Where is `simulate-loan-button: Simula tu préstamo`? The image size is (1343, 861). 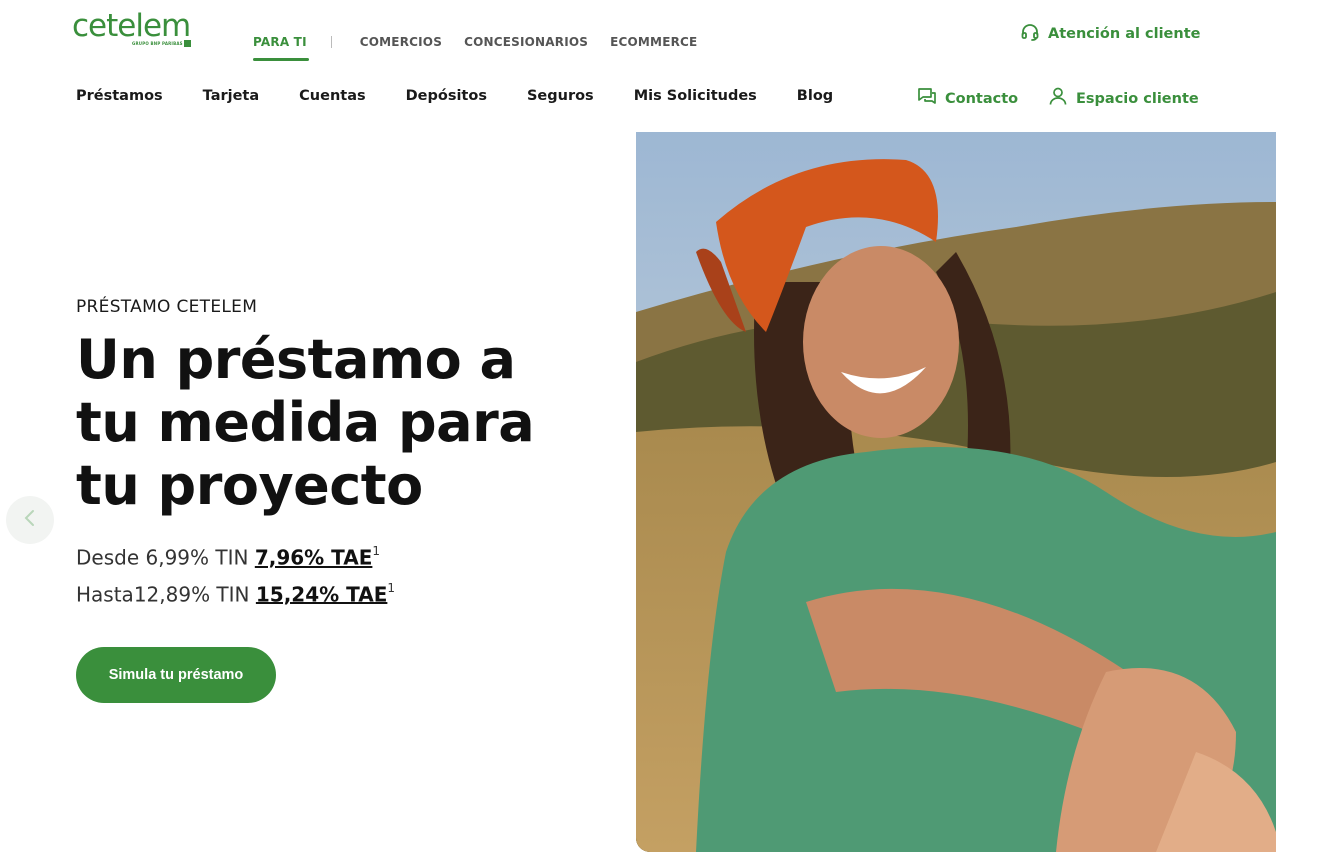
simulate-loan-button: Simula tu préstamo is located at coordinates (176, 675).